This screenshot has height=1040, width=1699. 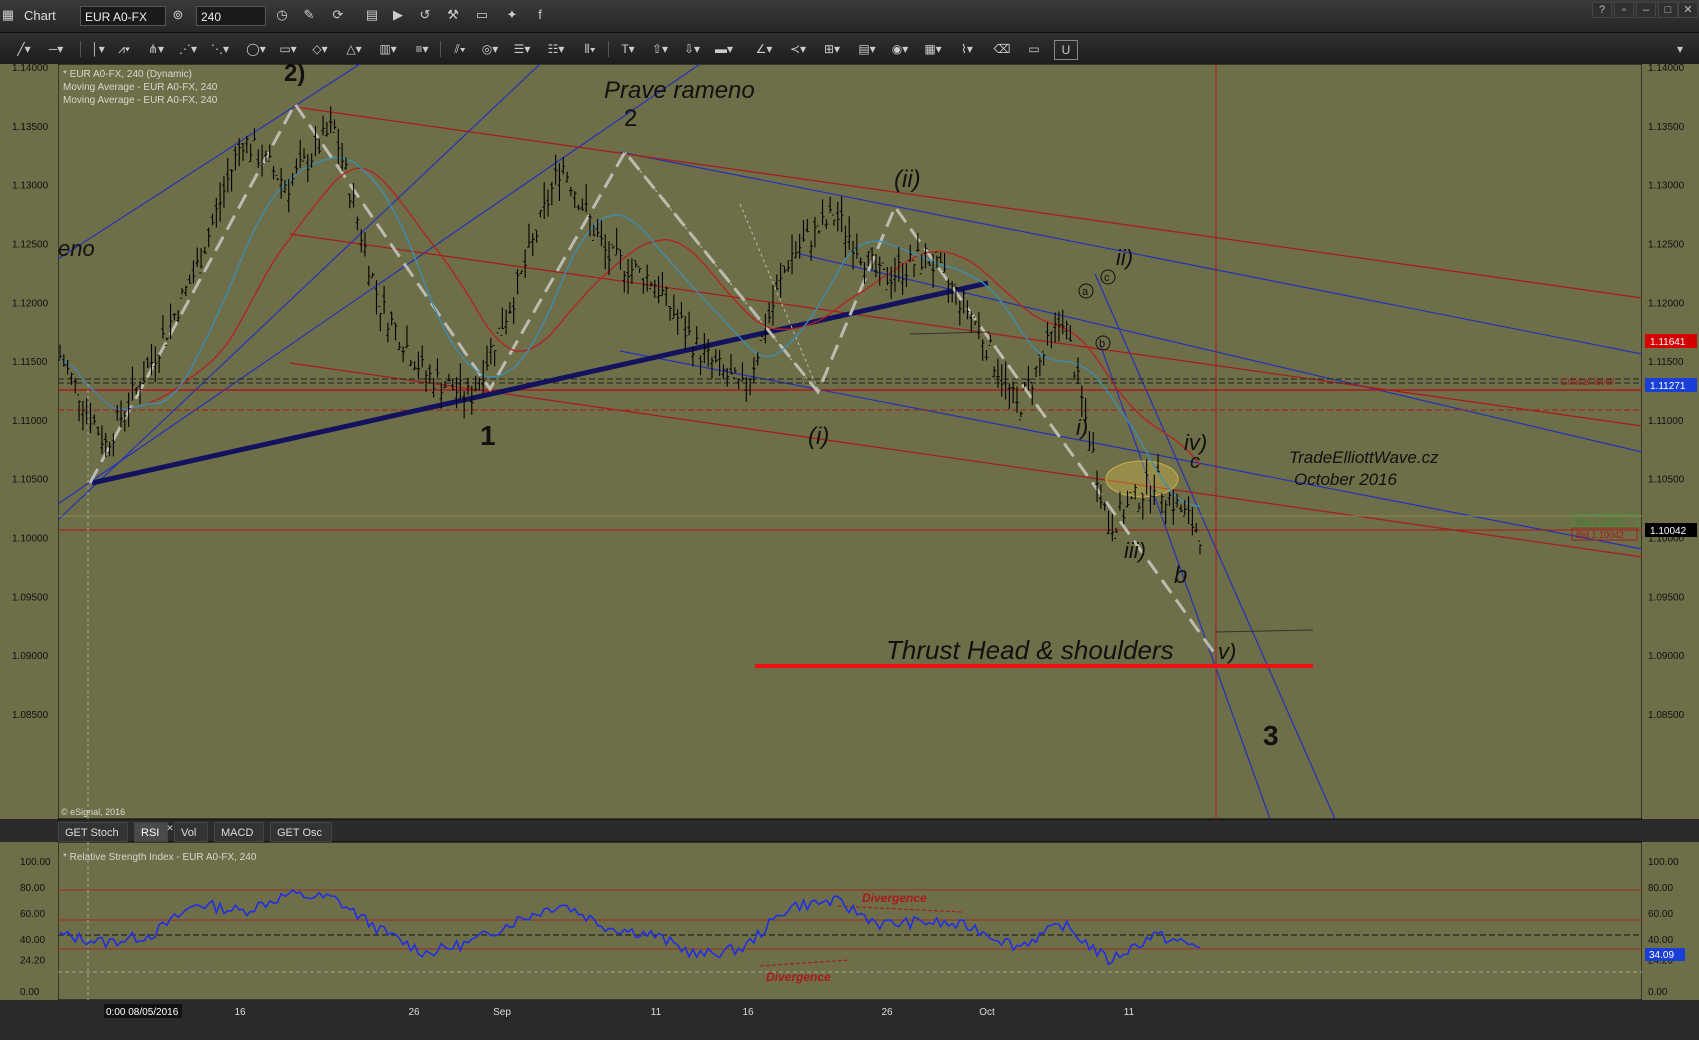 I want to click on price-tick-right: 1.11000, so click(x=1666, y=421).